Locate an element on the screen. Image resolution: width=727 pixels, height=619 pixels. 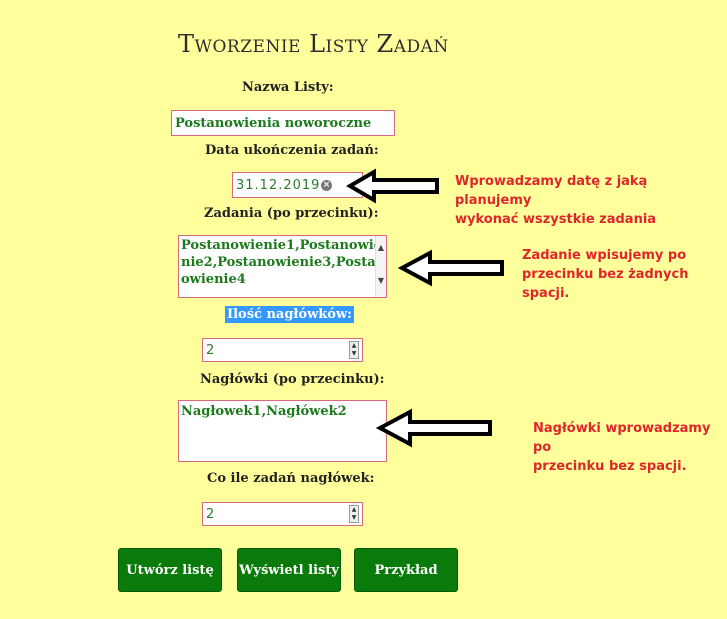
tasks-note-line1: Zadanie wpisujemy po is located at coordinates (604, 255).